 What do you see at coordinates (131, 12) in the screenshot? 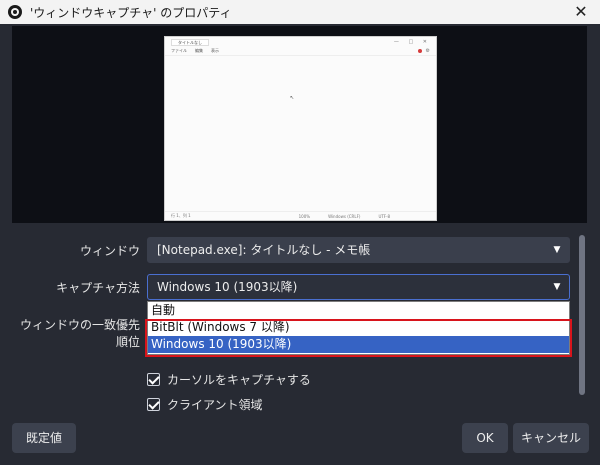
I see `window-title: 'ウィンドウキャプチャ' のプロパティ` at bounding box center [131, 12].